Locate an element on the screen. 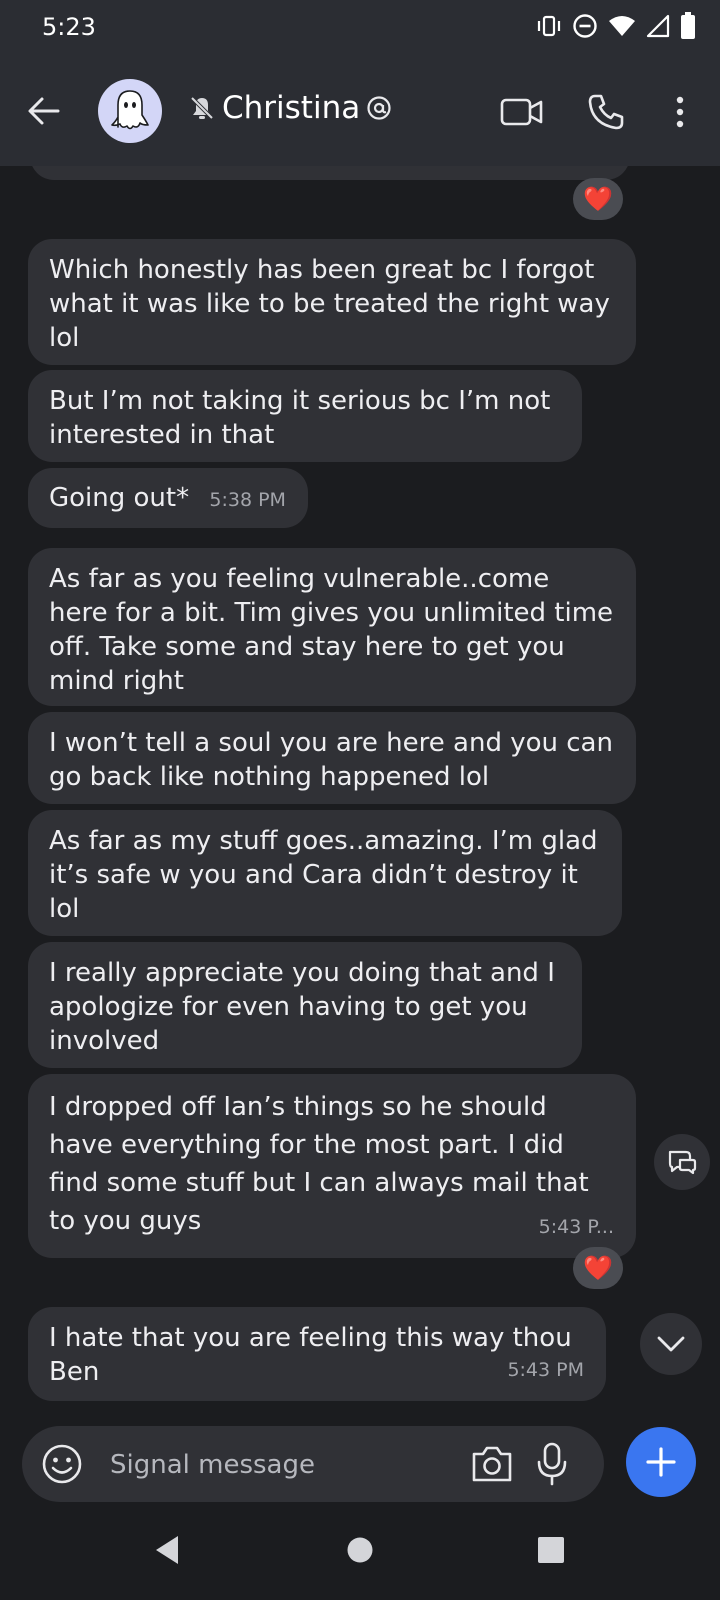  avatar is located at coordinates (130, 111).